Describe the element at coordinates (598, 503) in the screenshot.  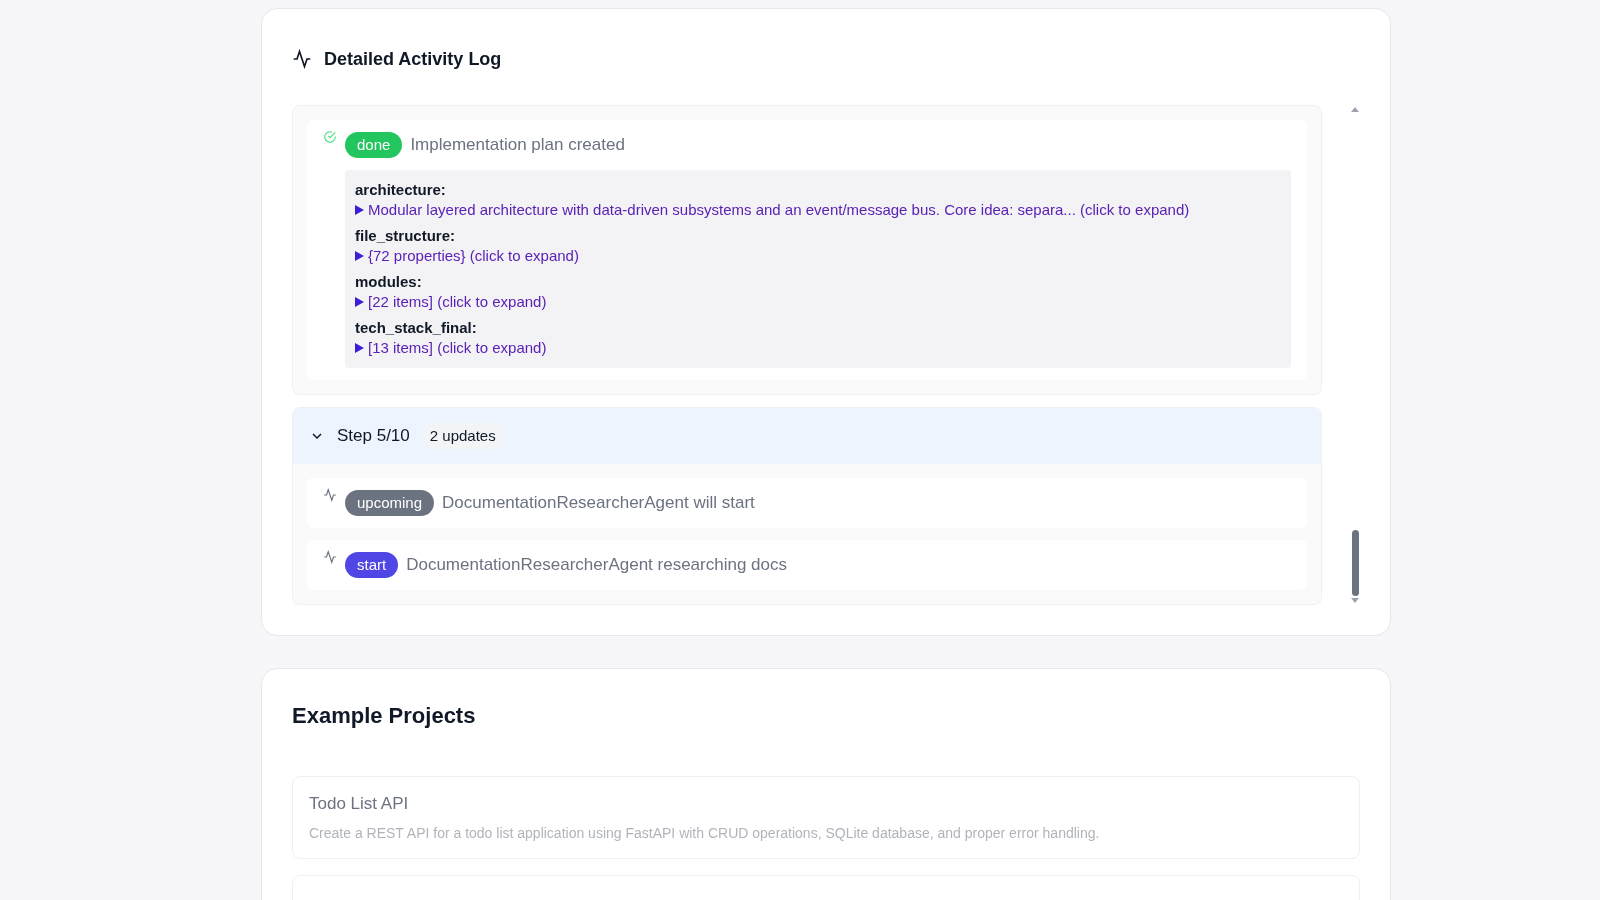
I see `entry-message: DocumentationResearcherAgent will start` at that location.